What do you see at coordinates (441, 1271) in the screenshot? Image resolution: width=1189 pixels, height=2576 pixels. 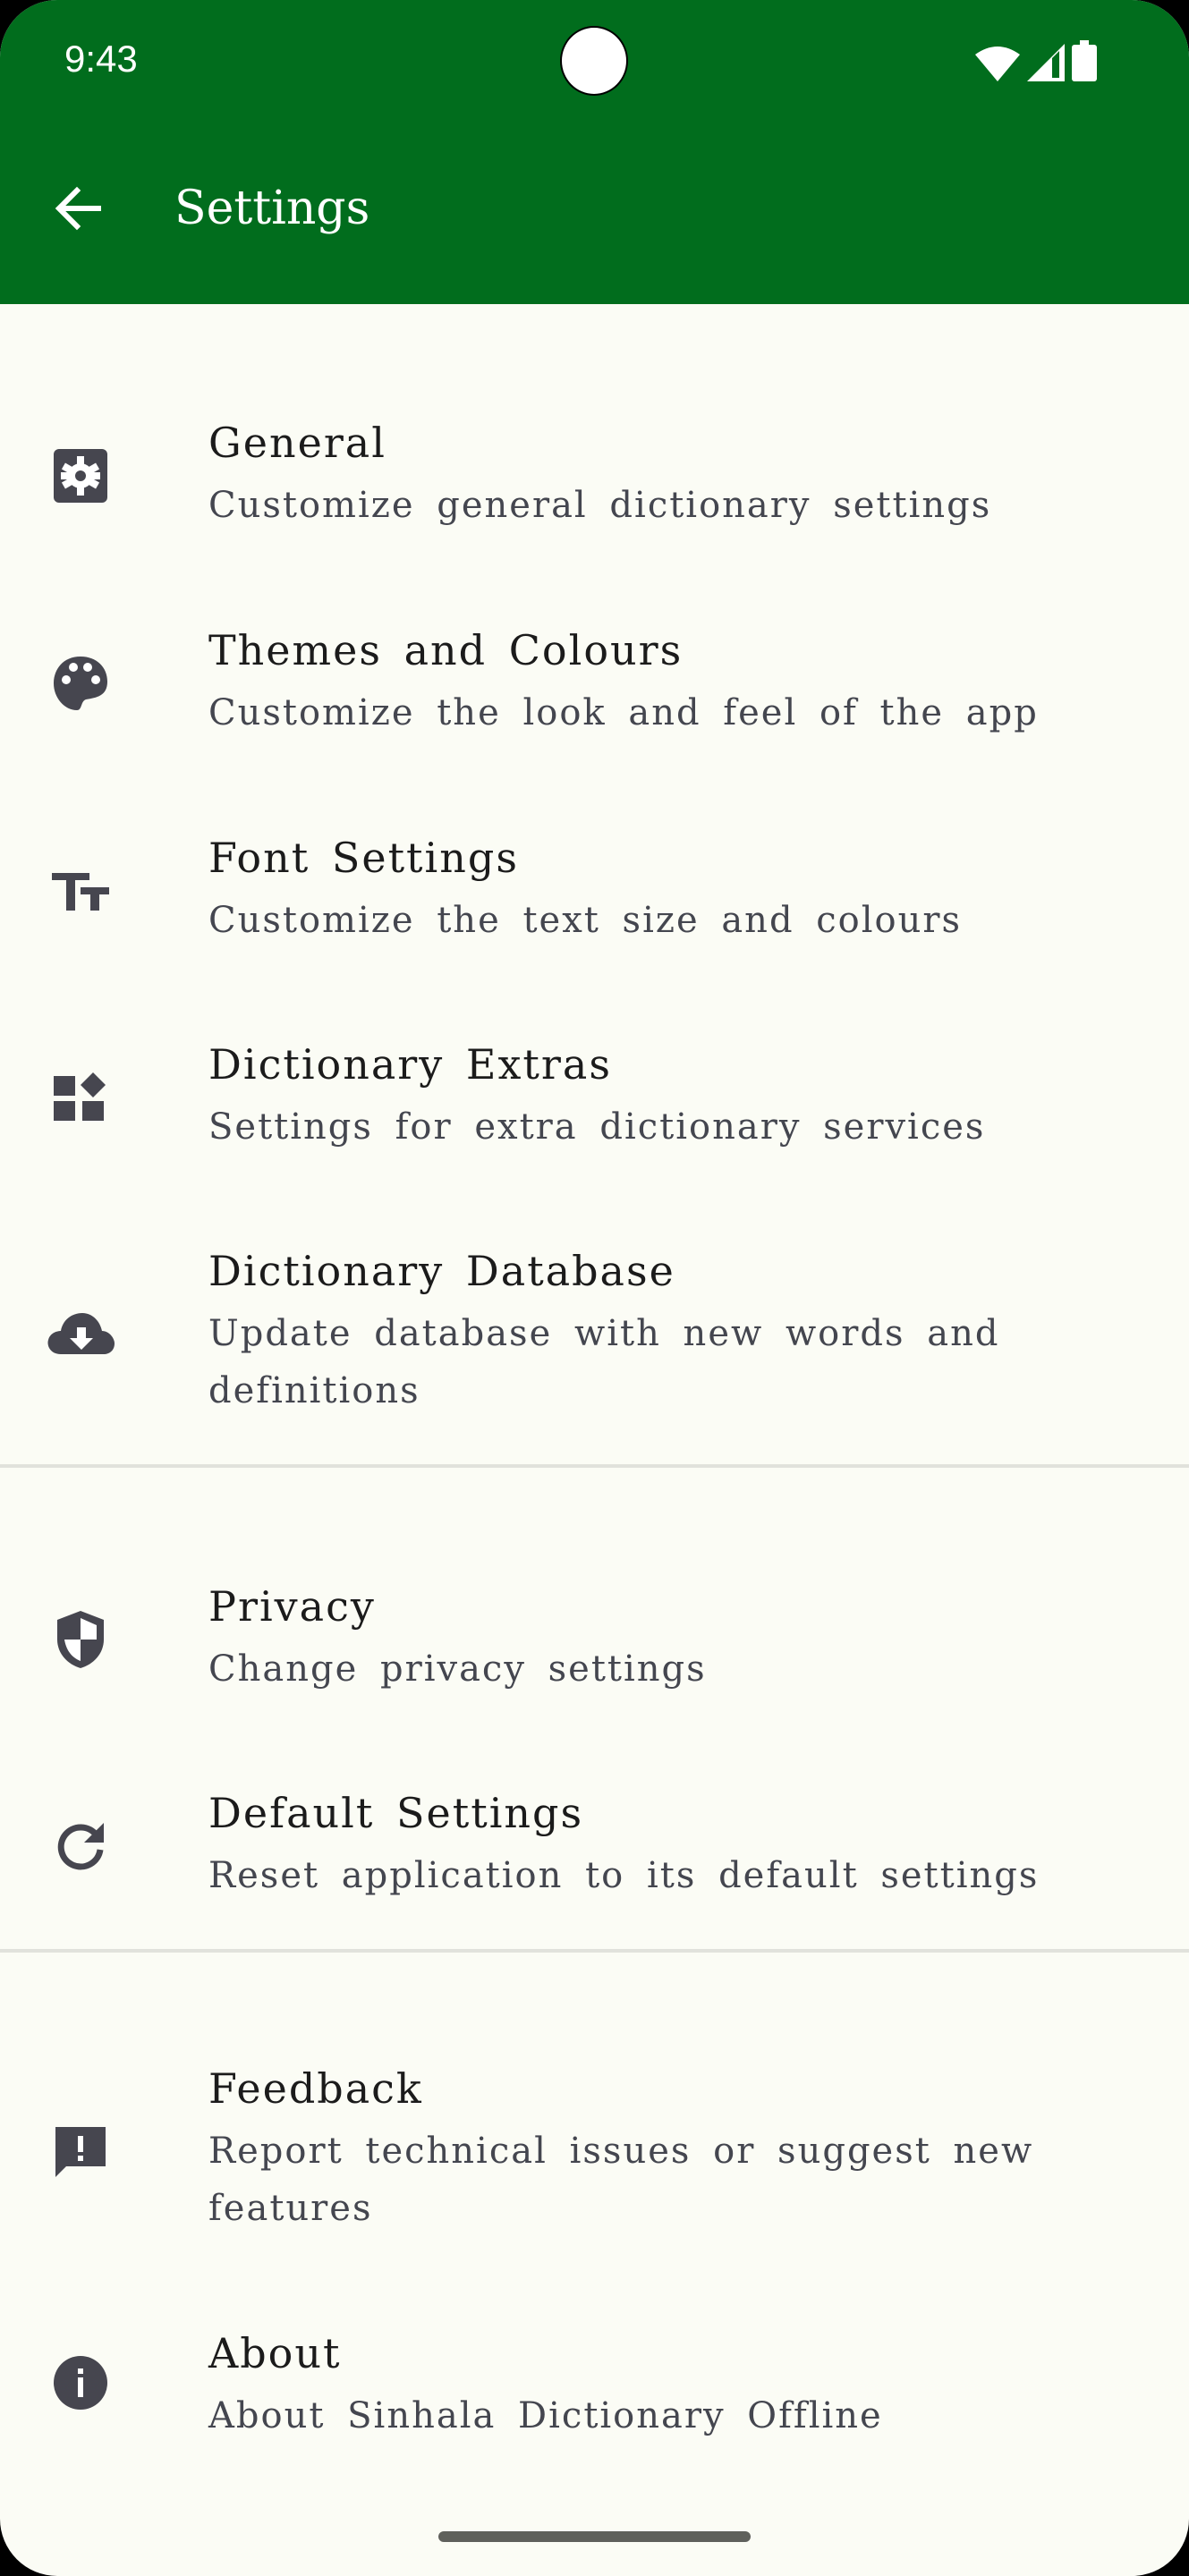 I see `setting-title: Dictionary Database` at bounding box center [441, 1271].